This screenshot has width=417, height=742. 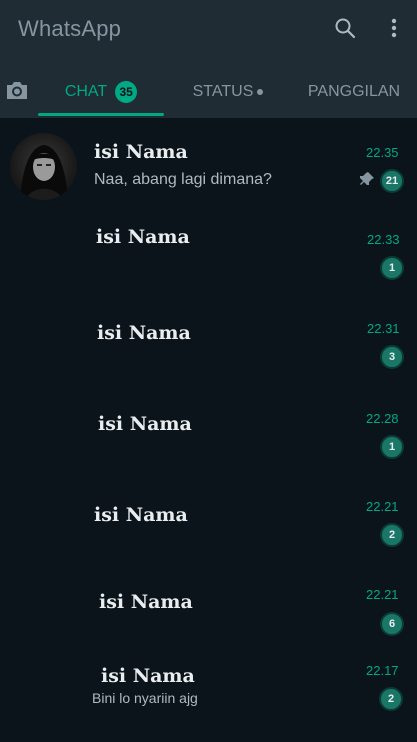 What do you see at coordinates (208, 532) in the screenshot?
I see `chat-item: isi Nama 22.21 2` at bounding box center [208, 532].